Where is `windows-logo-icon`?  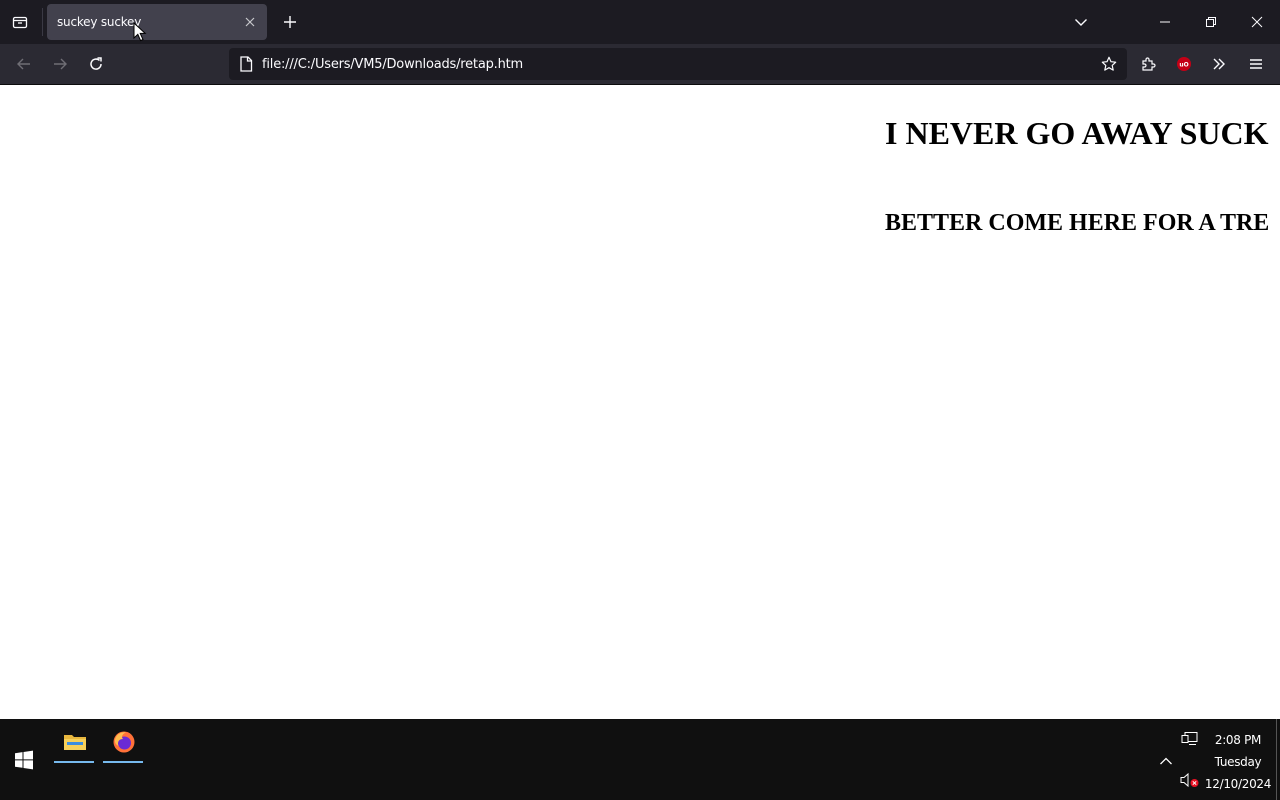 windows-logo-icon is located at coordinates (24, 760).